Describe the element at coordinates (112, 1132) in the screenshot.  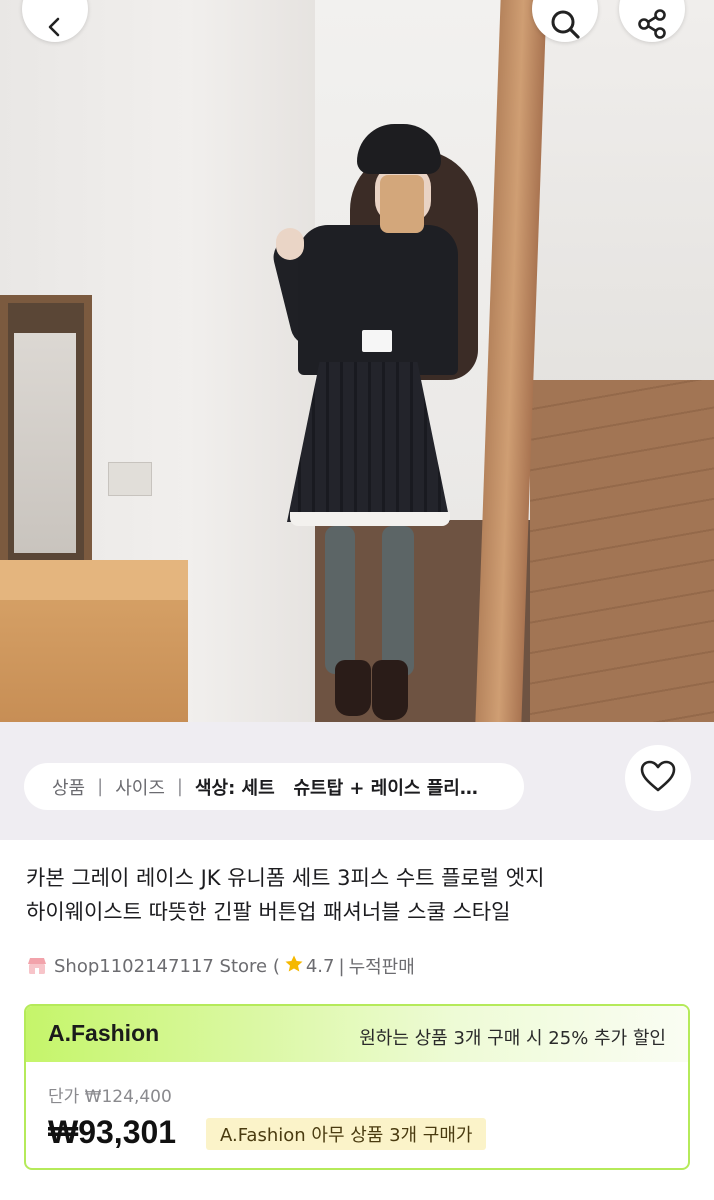
I see `sale-price: ₩93,301` at that location.